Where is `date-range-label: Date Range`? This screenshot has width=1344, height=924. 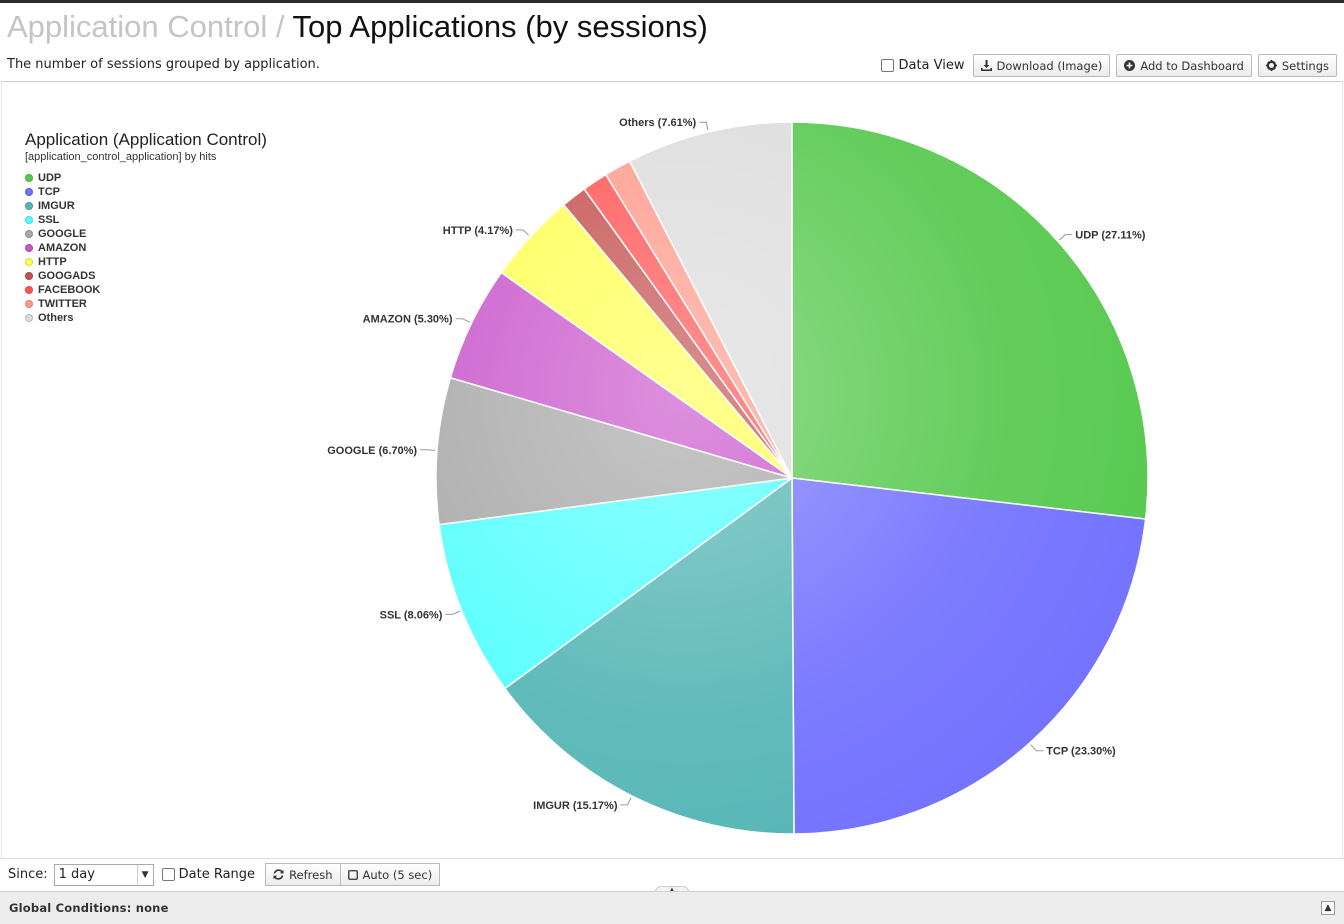 date-range-label: Date Range is located at coordinates (217, 874).